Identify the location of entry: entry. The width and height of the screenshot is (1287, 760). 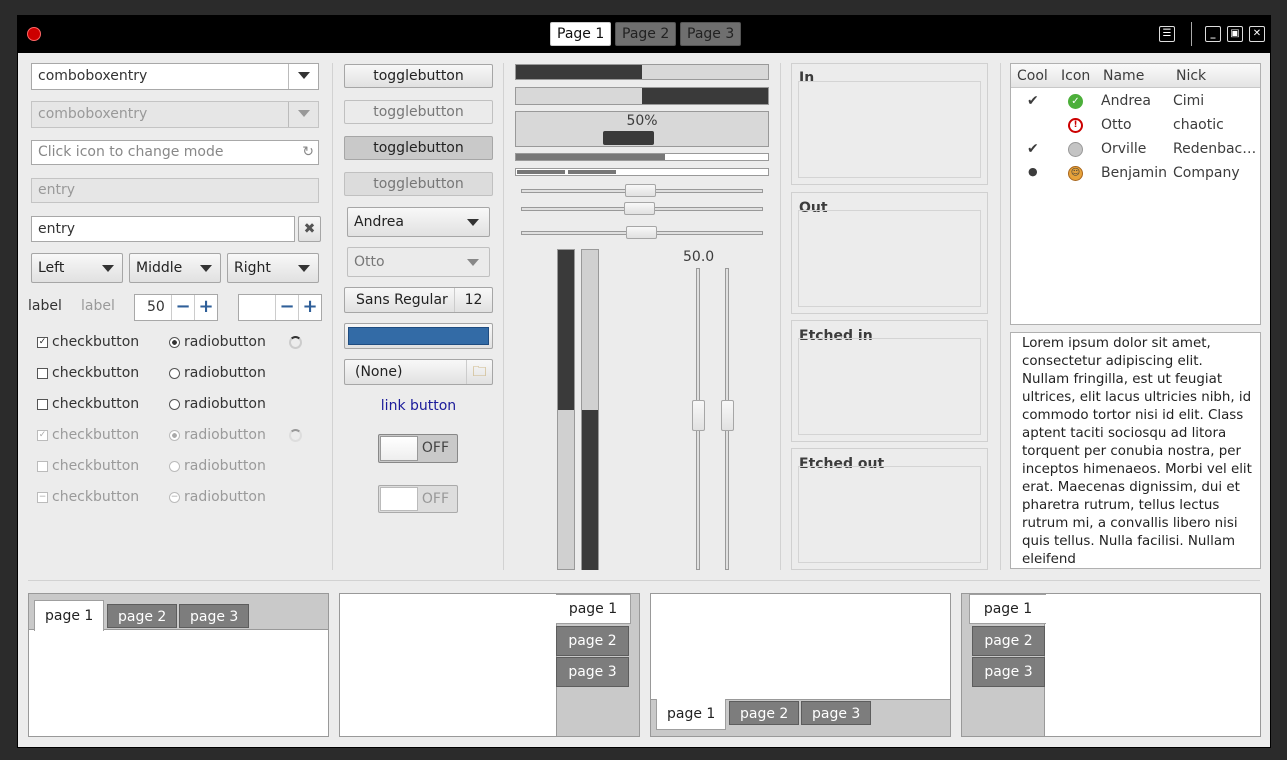
(163, 229).